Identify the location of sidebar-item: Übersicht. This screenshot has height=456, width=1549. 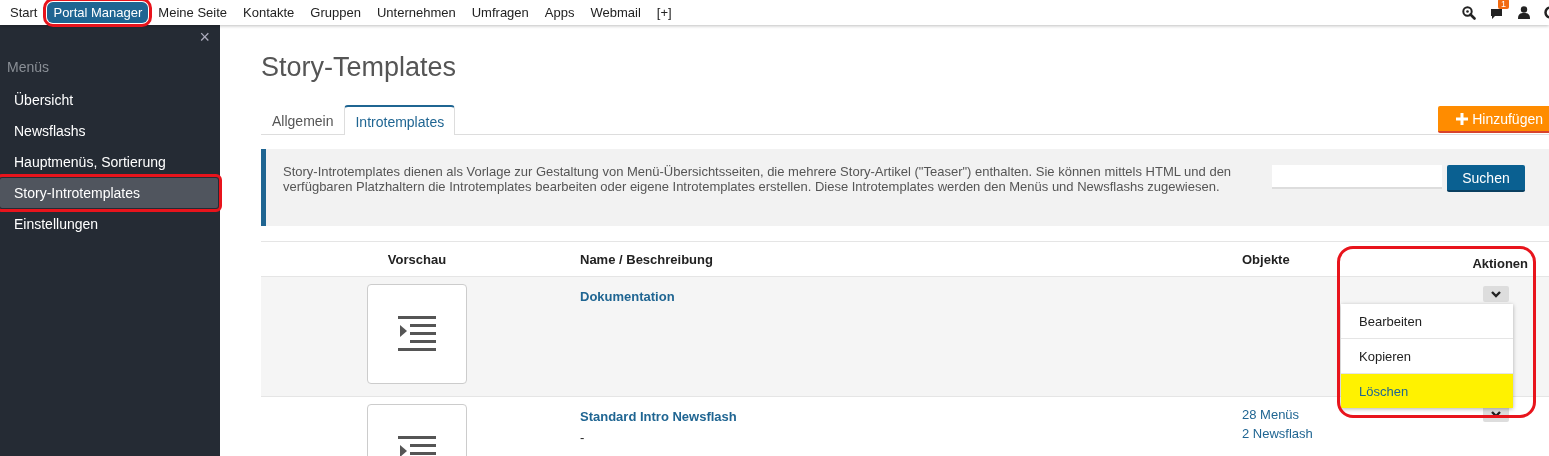
(110, 100).